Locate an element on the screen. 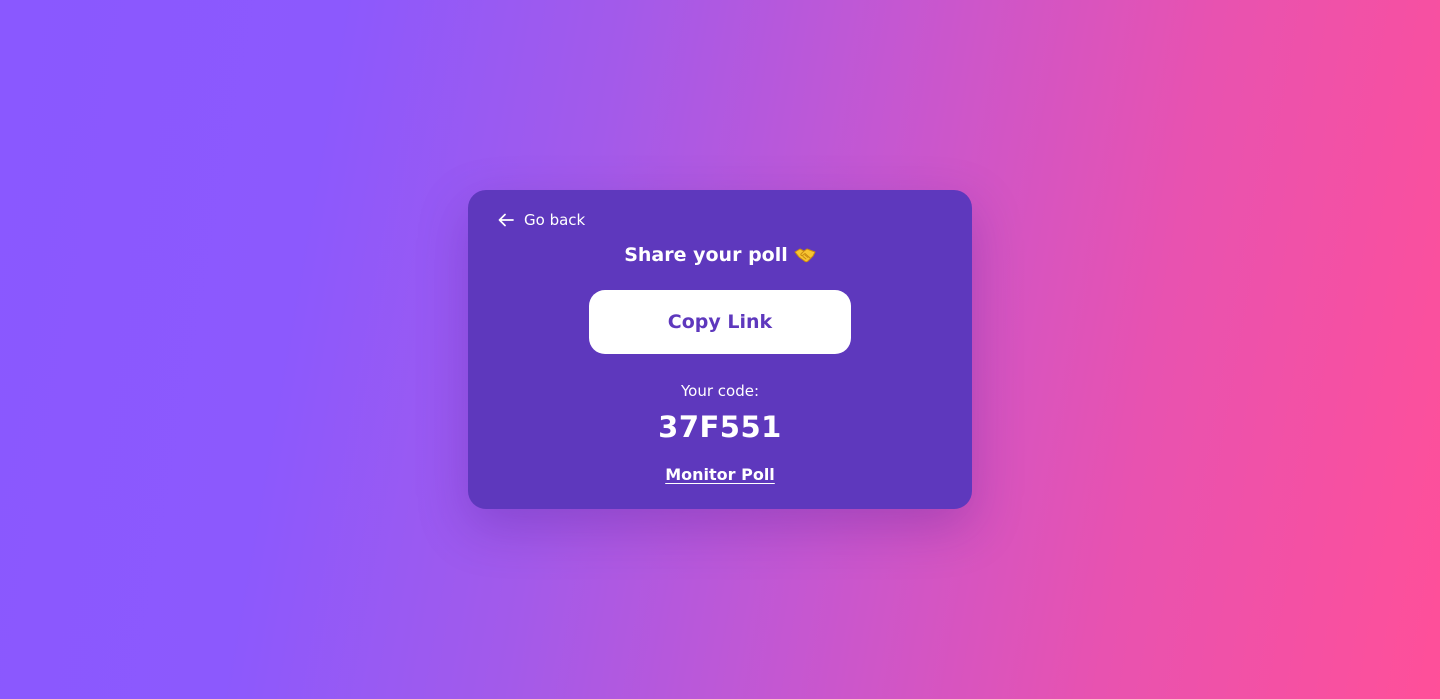 This screenshot has height=699, width=1440. title-text: Share your poll is located at coordinates (706, 255).